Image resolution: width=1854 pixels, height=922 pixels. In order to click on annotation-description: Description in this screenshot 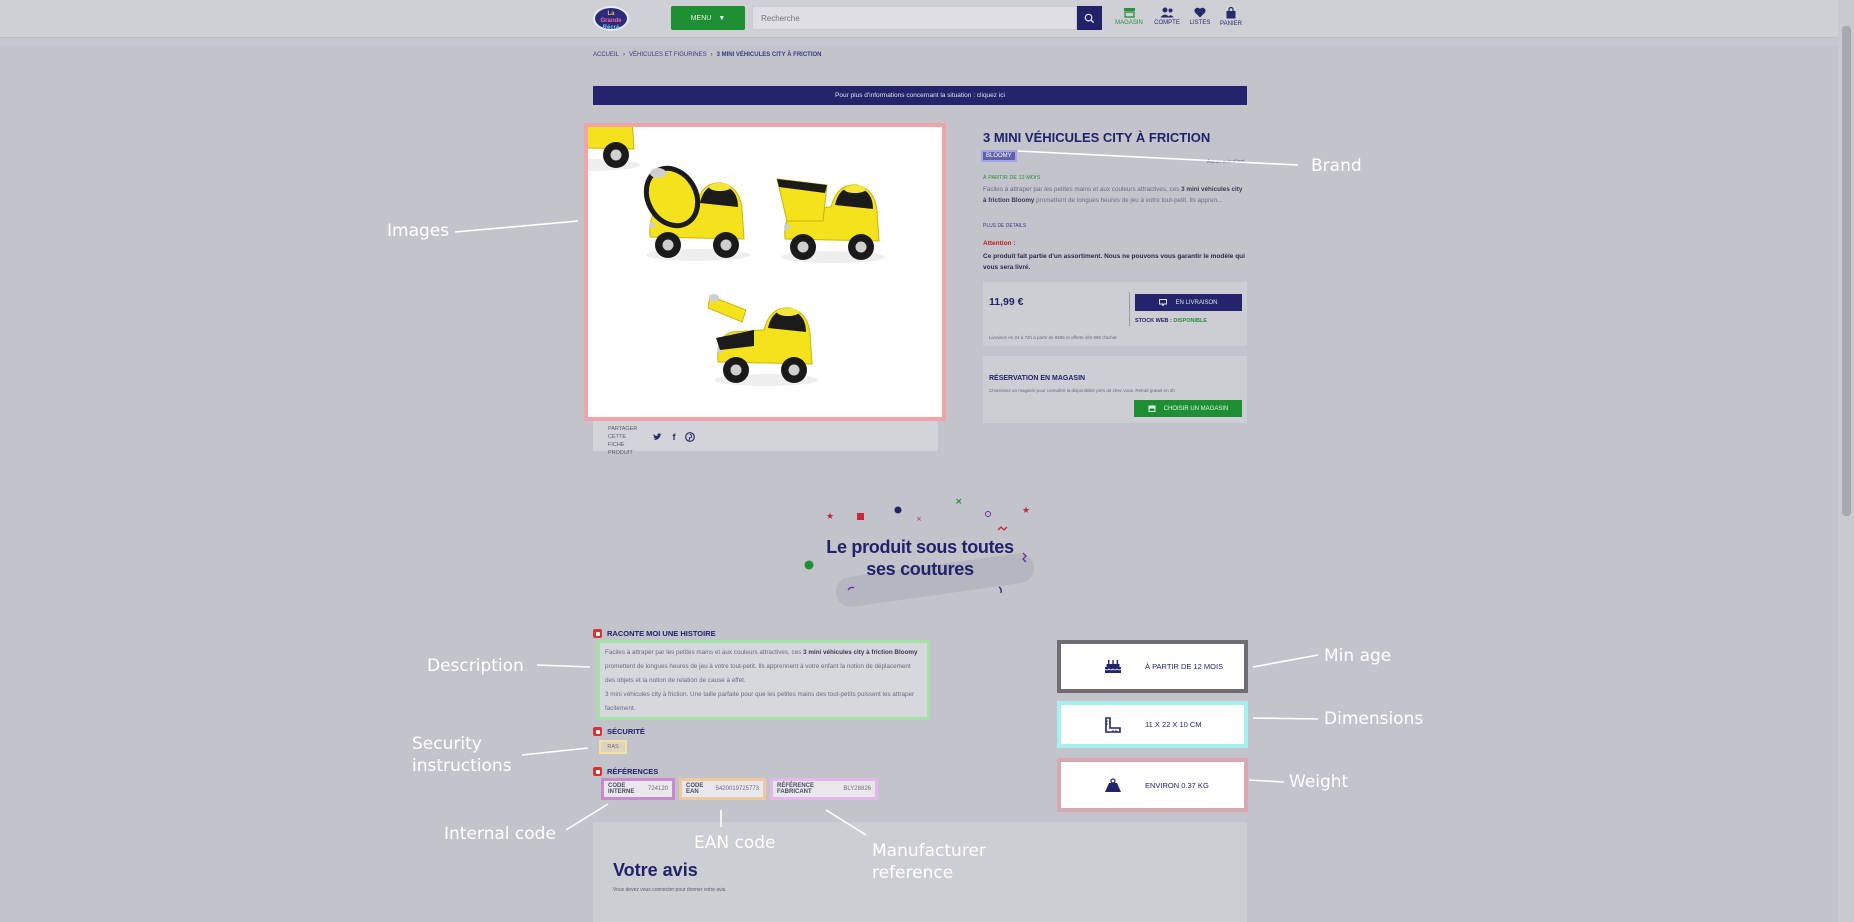, I will do `click(475, 666)`.